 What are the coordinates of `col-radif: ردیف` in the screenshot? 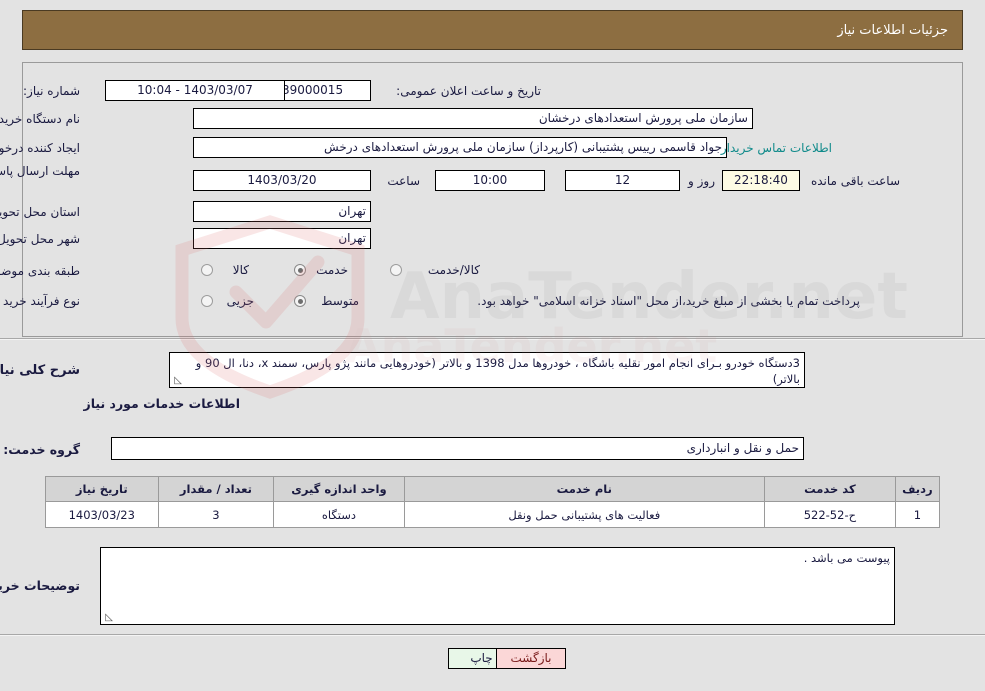 It's located at (917, 489).